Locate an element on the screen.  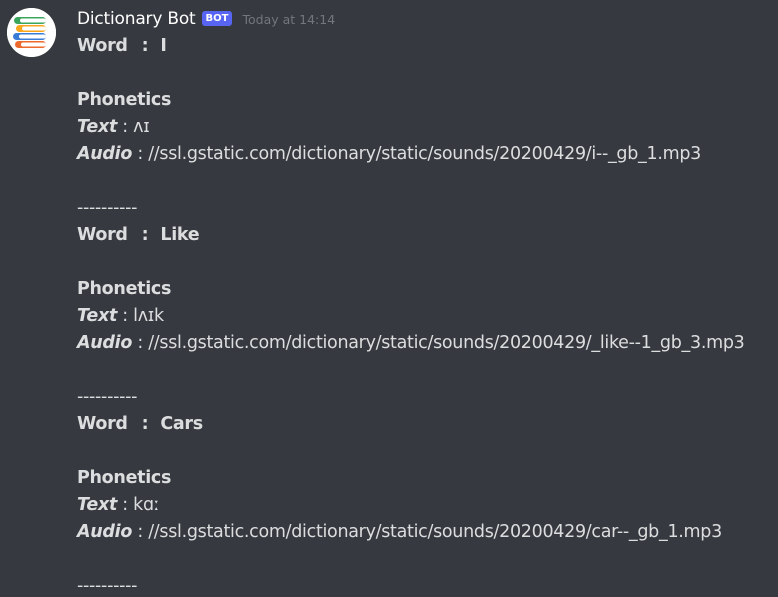
author-name: Dictionary Bot is located at coordinates (136, 19).